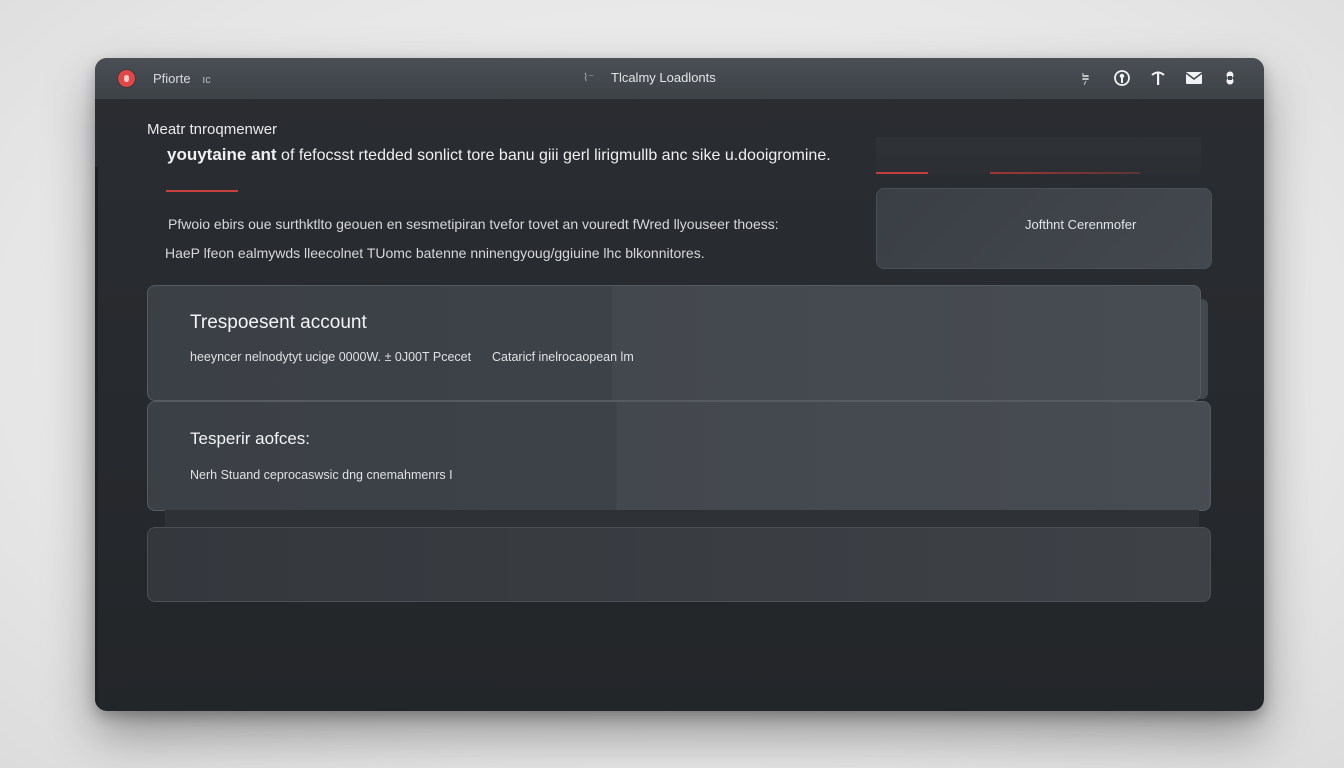 The height and width of the screenshot is (768, 1344). I want to click on side-card-label: Jofthnt Cerenmofer, so click(1081, 224).